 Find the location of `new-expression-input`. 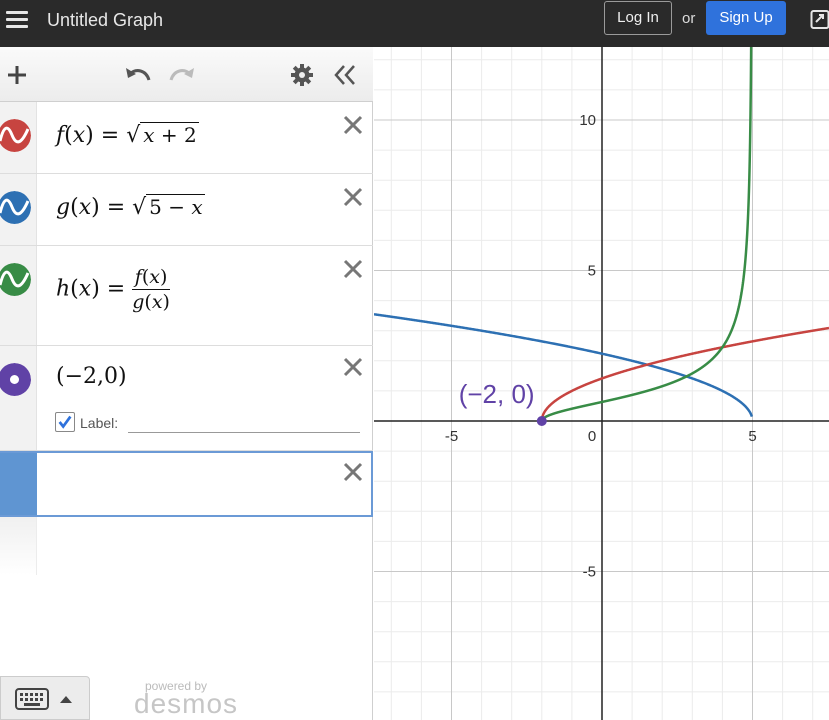

new-expression-input is located at coordinates (186, 484).